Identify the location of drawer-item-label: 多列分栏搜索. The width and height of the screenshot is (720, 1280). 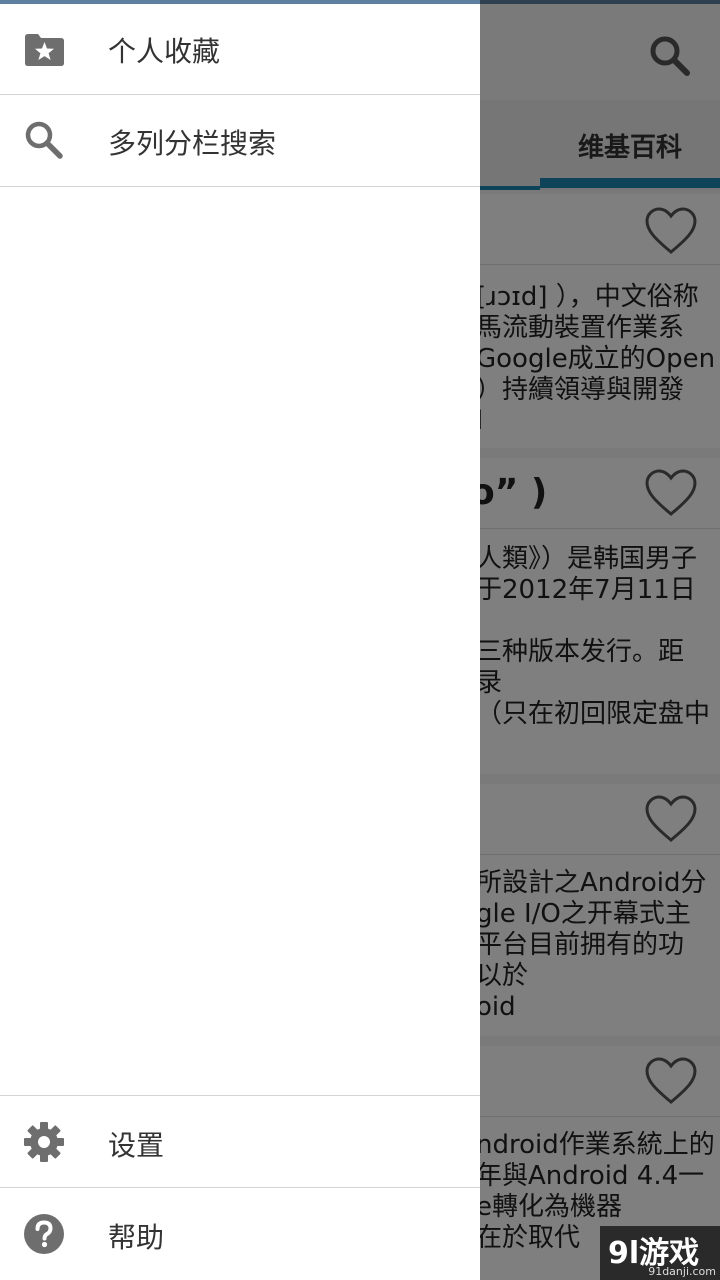
(192, 143).